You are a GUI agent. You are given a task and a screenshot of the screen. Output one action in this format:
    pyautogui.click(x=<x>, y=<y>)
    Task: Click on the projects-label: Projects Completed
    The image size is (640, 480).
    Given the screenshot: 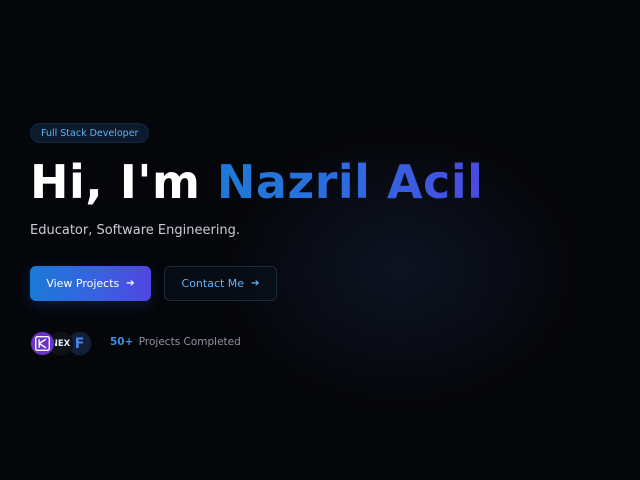 What is the action you would take?
    pyautogui.click(x=189, y=342)
    